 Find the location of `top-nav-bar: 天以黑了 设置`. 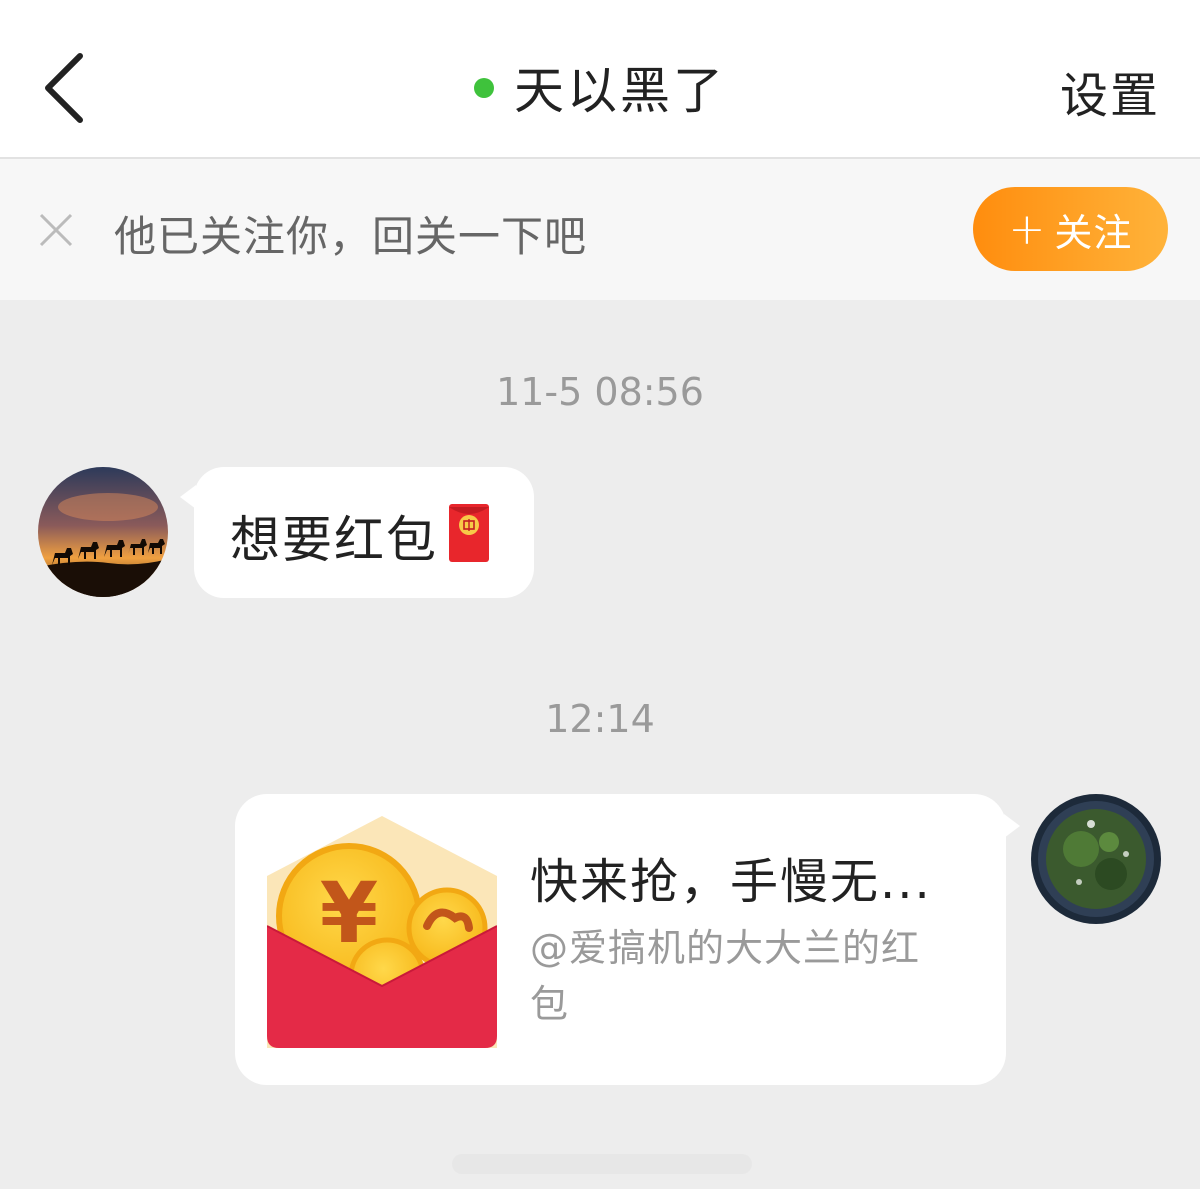

top-nav-bar: 天以黑了 设置 is located at coordinates (600, 79).